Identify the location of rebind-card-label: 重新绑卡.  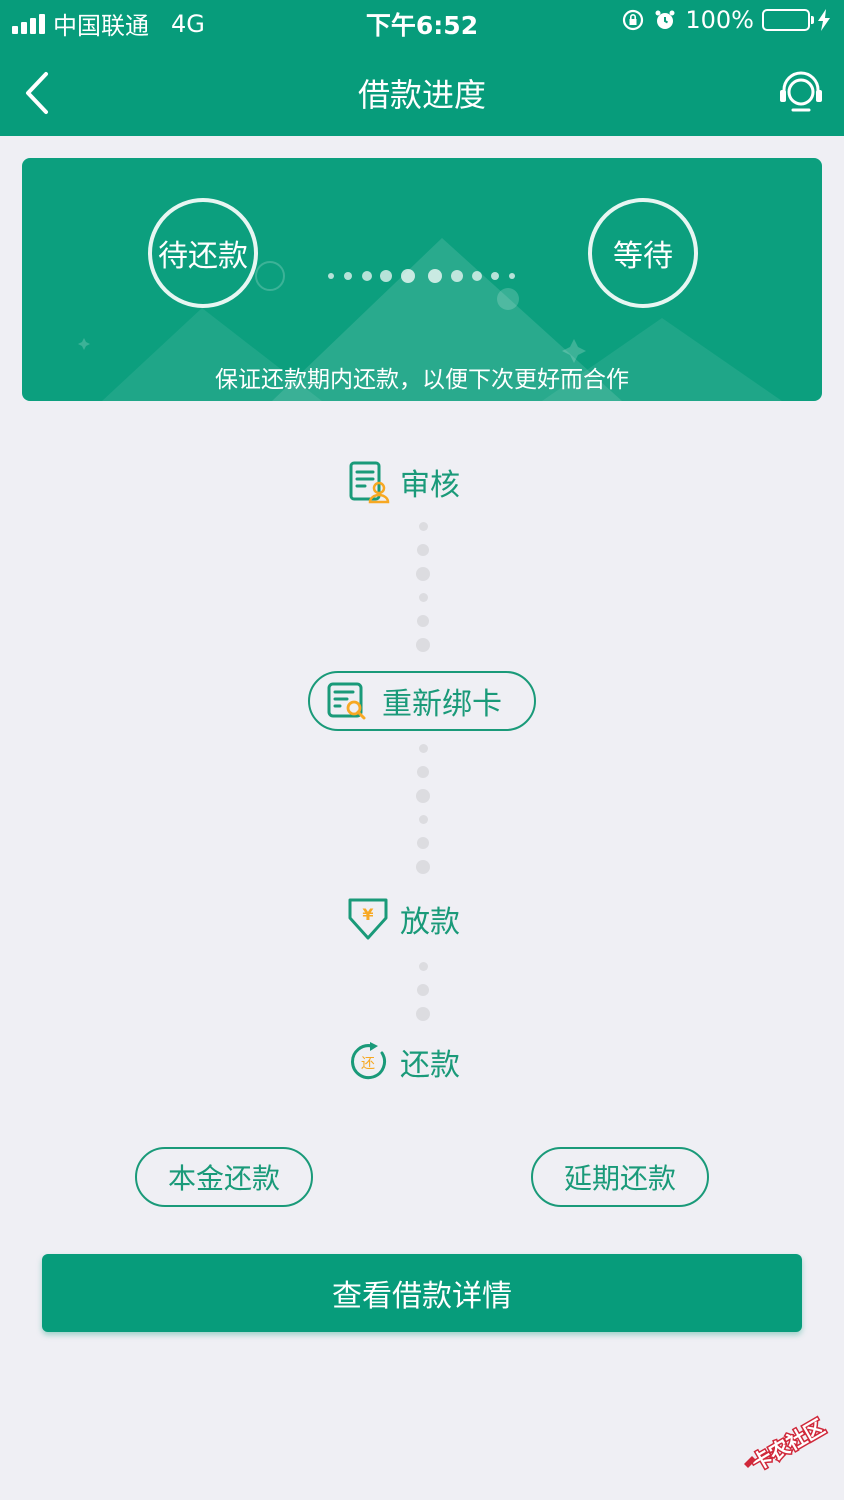
(442, 704).